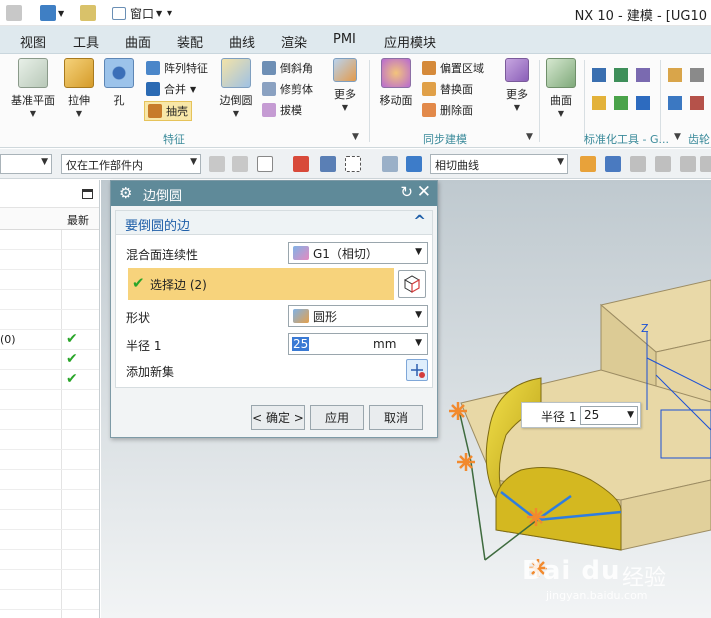 This screenshot has height=618, width=711. I want to click on select-edge-button, so click(412, 284).